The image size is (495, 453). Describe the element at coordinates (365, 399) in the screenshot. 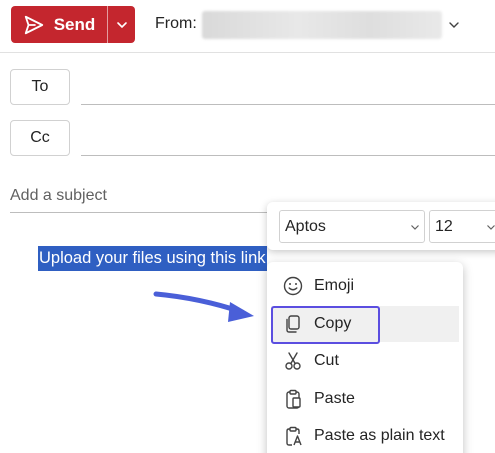

I see `menu-item-paste: Paste` at that location.